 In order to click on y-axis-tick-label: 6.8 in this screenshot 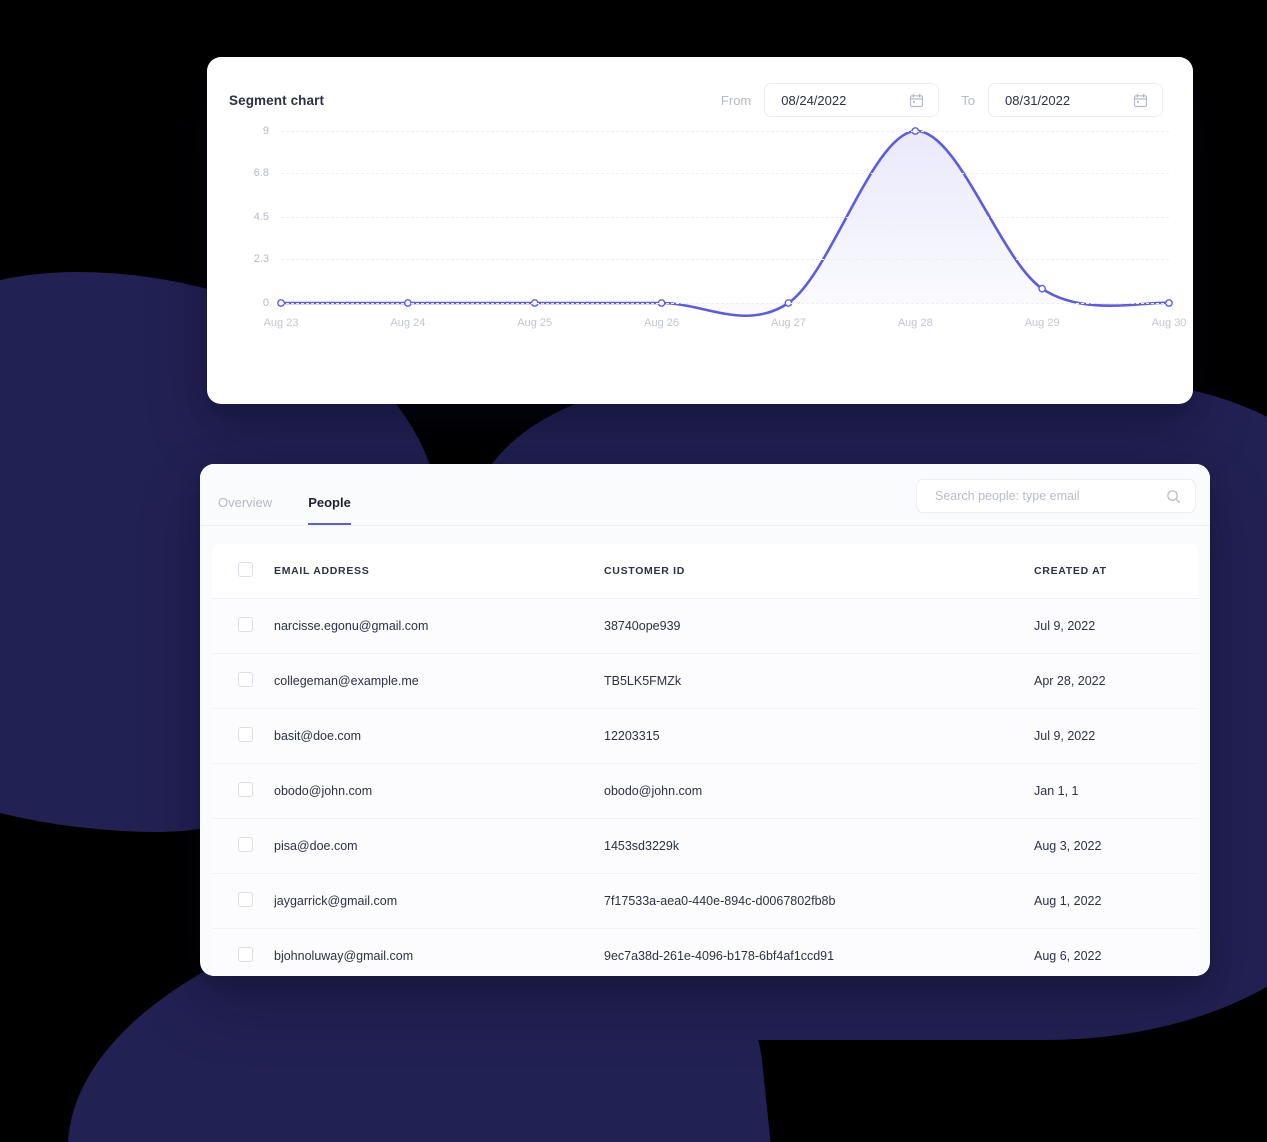, I will do `click(261, 173)`.